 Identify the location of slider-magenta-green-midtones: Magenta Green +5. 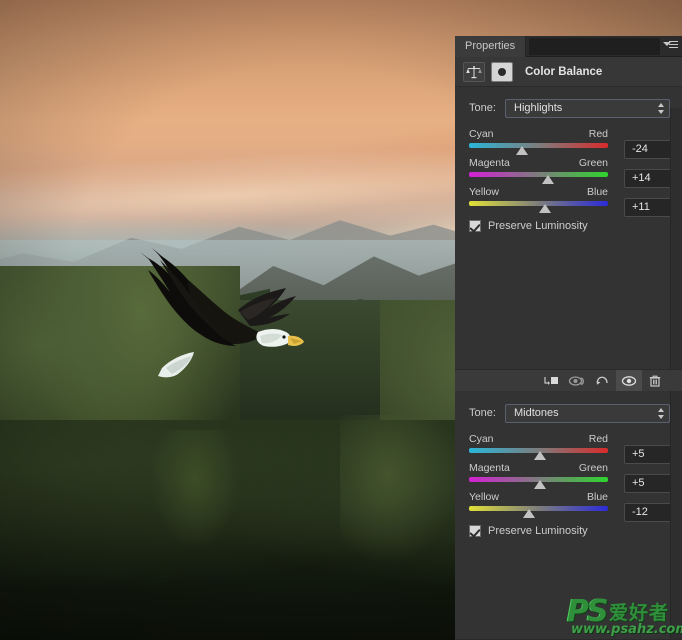
(568, 477).